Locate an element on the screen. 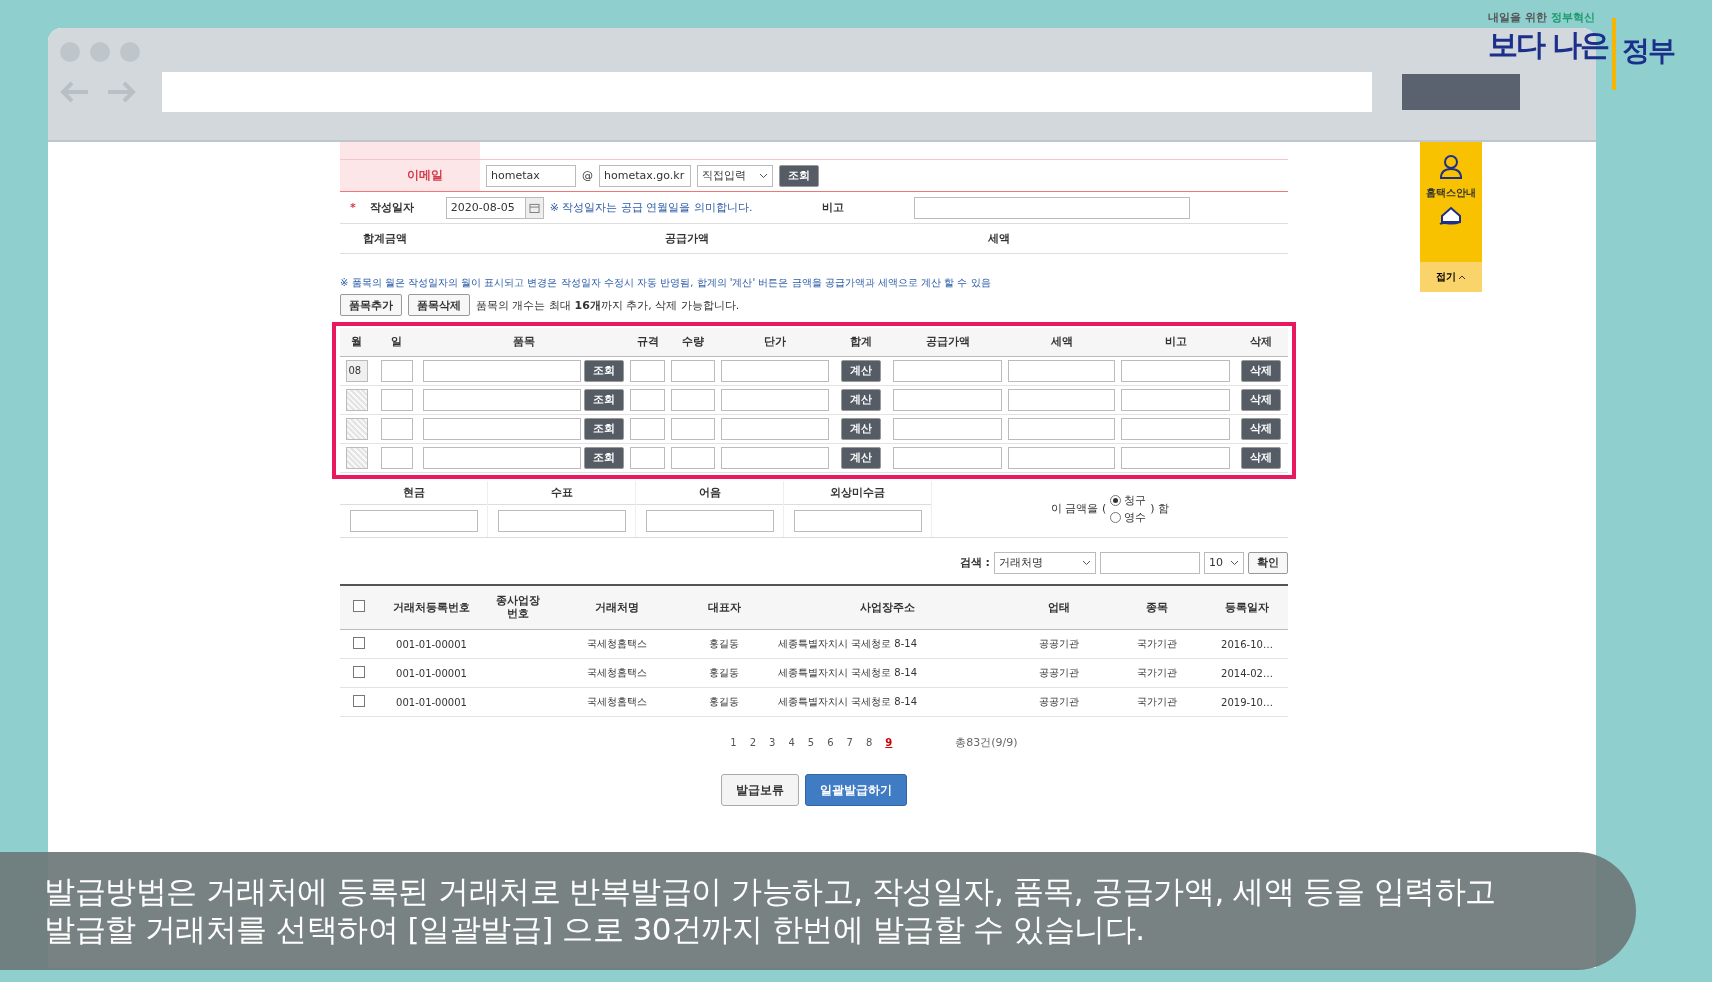 This screenshot has height=982, width=1712. column-header: 삭제 is located at coordinates (1260, 342).